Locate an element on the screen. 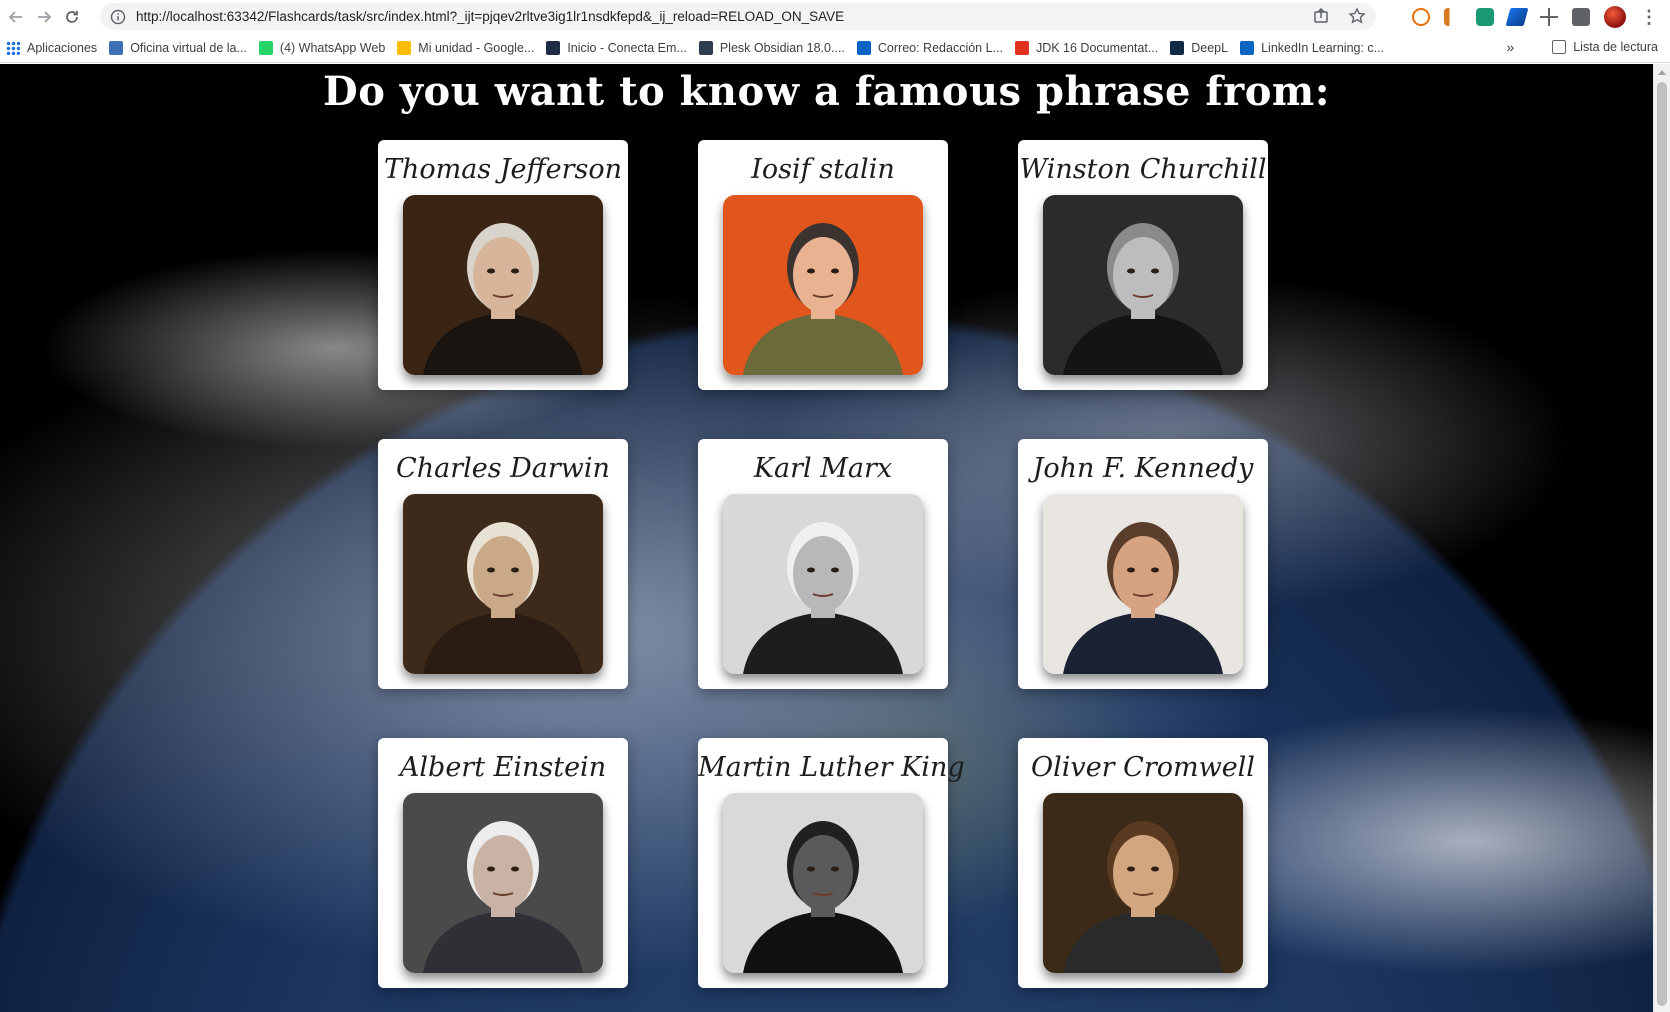 This screenshot has width=1670, height=1012. person-card: Oliver Cromwell is located at coordinates (1143, 863).